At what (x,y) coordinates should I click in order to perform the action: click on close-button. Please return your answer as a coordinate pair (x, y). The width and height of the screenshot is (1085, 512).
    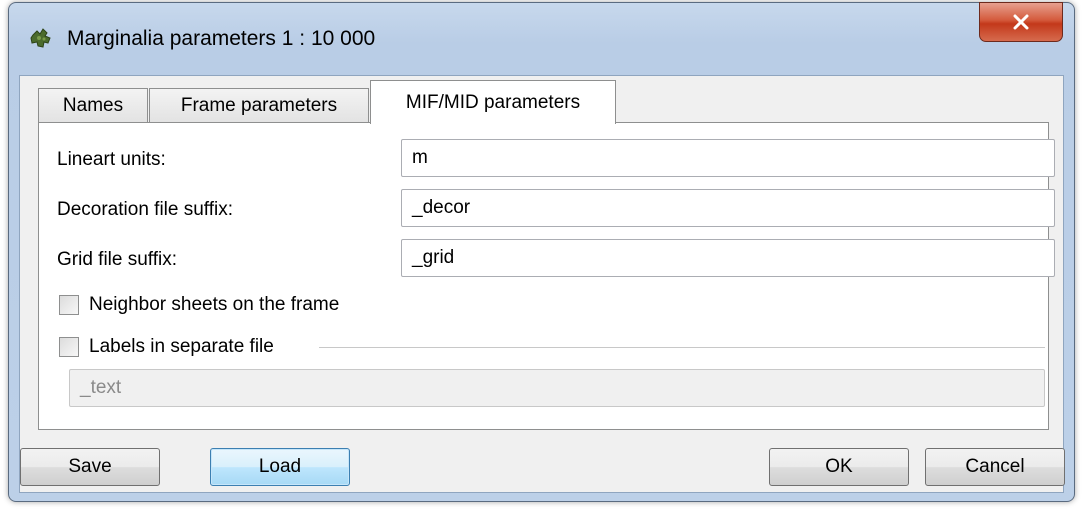
    Looking at the image, I should click on (1021, 22).